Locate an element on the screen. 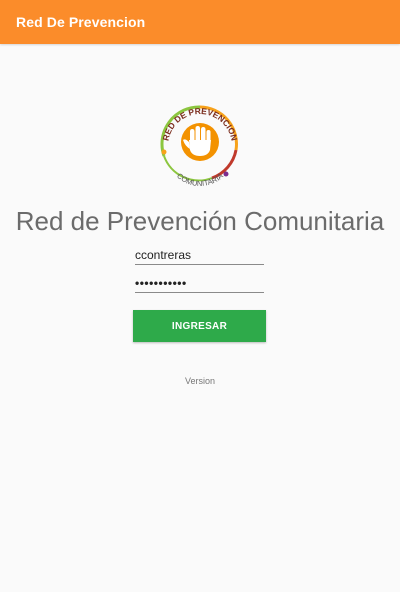 This screenshot has height=592, width=400. login-button: INGRESAR is located at coordinates (199, 326).